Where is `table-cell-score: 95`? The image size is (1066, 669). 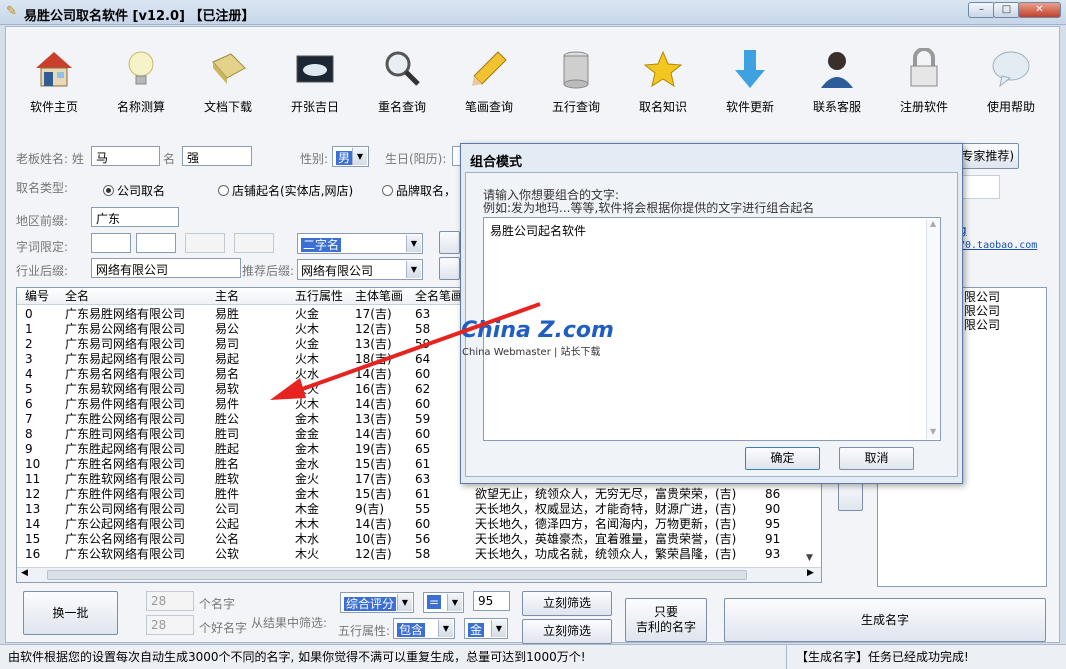
table-cell-score: 95 is located at coordinates (773, 524).